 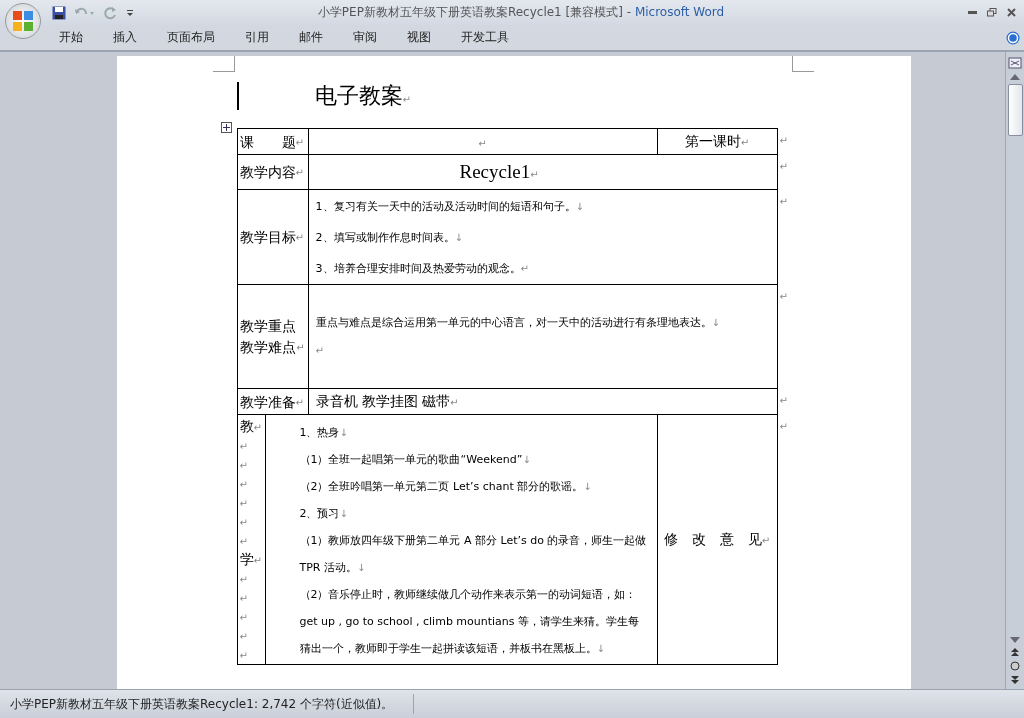 What do you see at coordinates (272, 401) in the screenshot?
I see `table-cell: 教学准备↵` at bounding box center [272, 401].